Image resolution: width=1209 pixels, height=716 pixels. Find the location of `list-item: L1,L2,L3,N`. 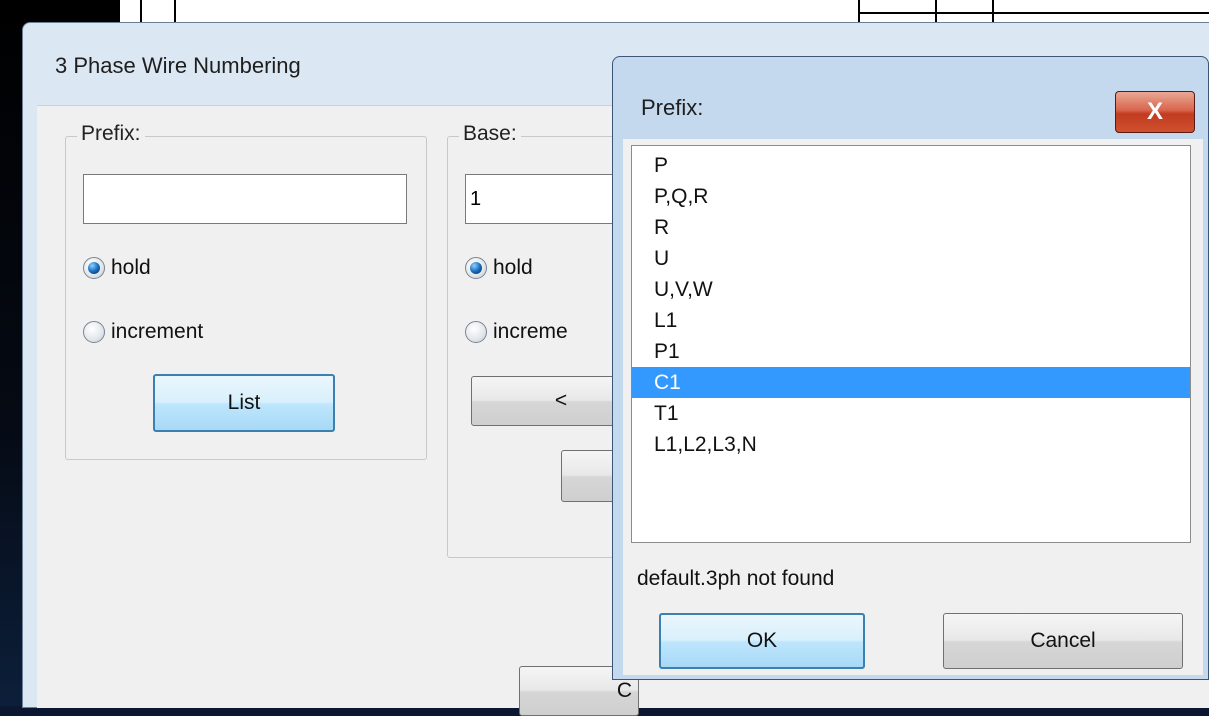

list-item: L1,L2,L3,N is located at coordinates (911, 444).